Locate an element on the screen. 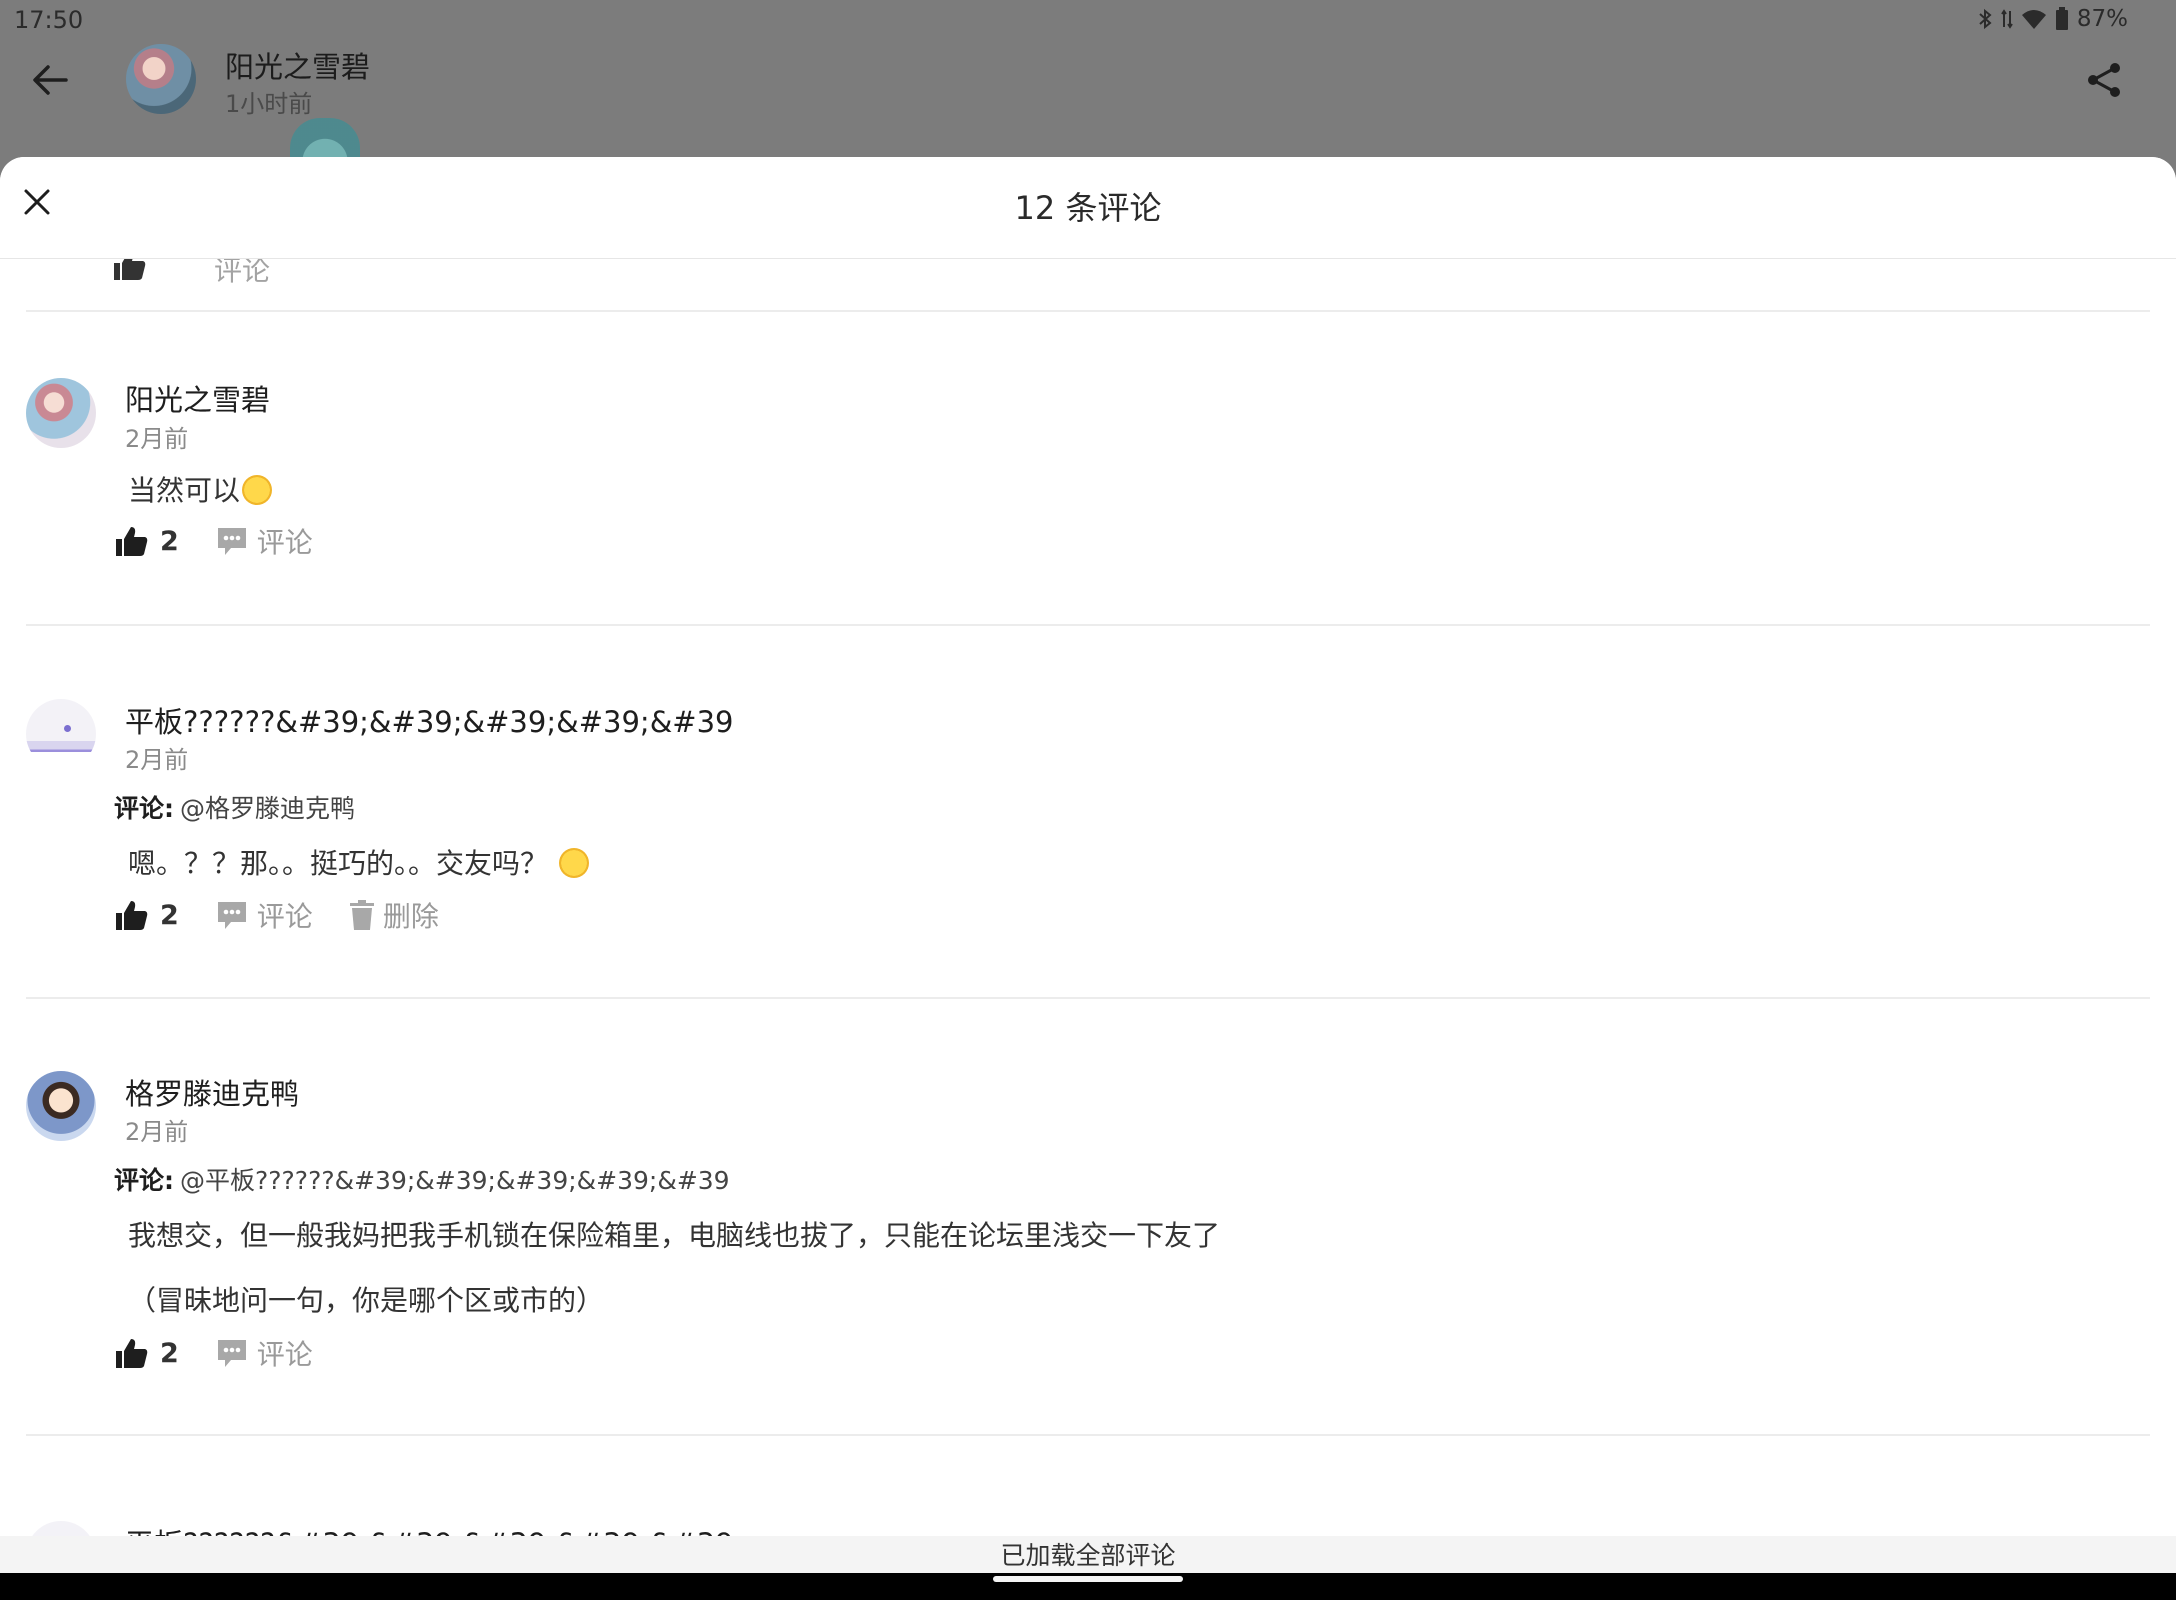 This screenshot has height=1600, width=2176. partial-action-row: 评论 is located at coordinates (191, 274).